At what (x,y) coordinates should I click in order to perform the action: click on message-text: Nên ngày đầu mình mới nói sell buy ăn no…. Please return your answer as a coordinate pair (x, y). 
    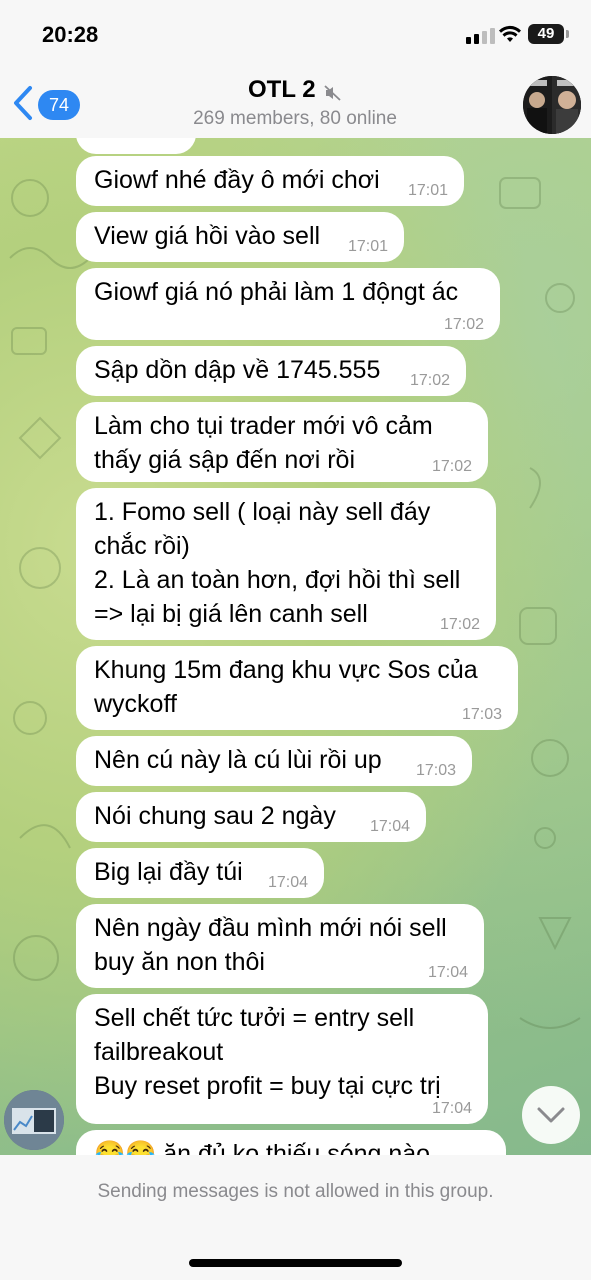
    Looking at the image, I should click on (270, 945).